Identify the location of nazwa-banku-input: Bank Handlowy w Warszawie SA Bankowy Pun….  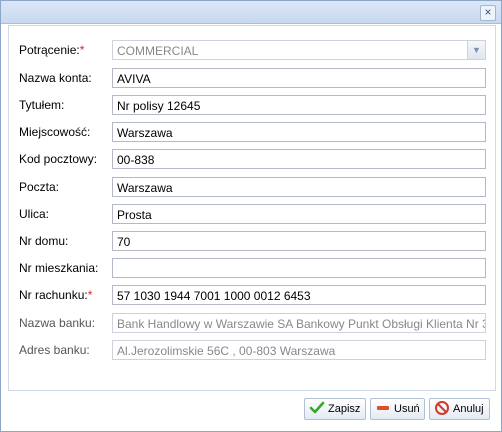
(299, 323).